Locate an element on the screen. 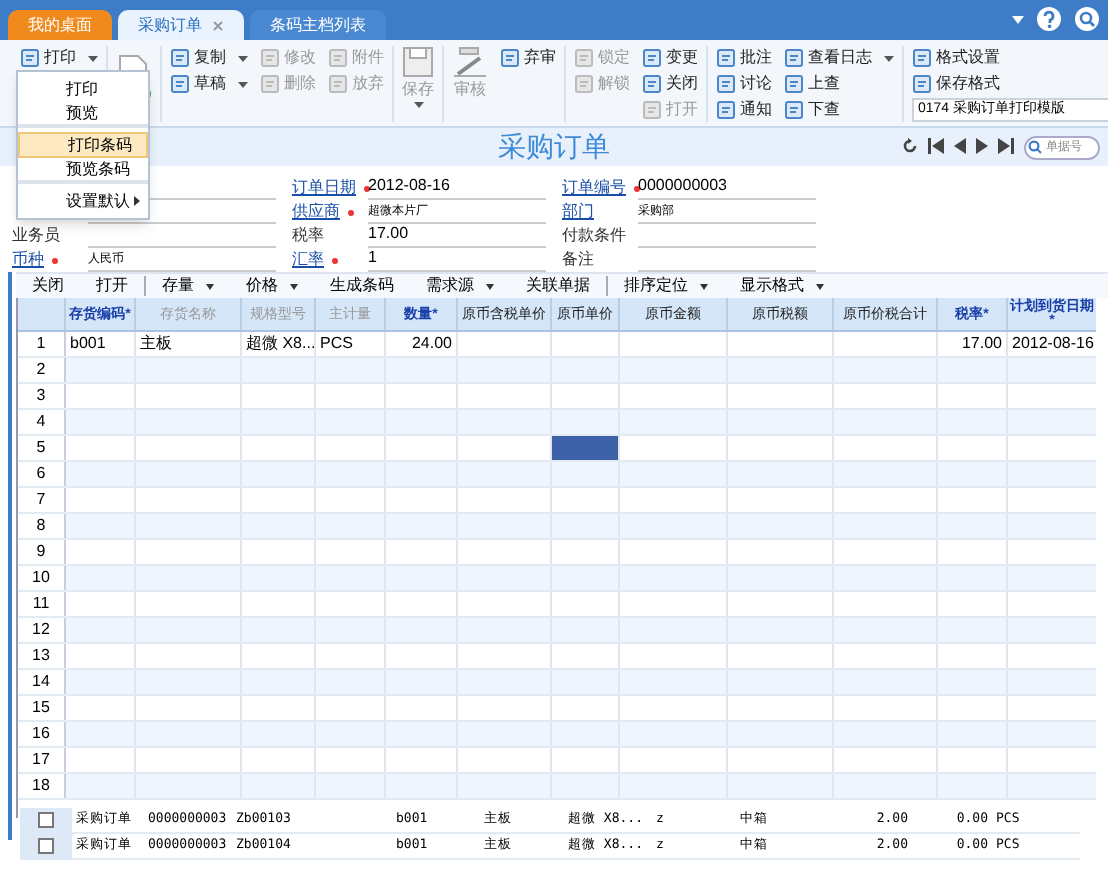  pen-icon is located at coordinates (470, 62).